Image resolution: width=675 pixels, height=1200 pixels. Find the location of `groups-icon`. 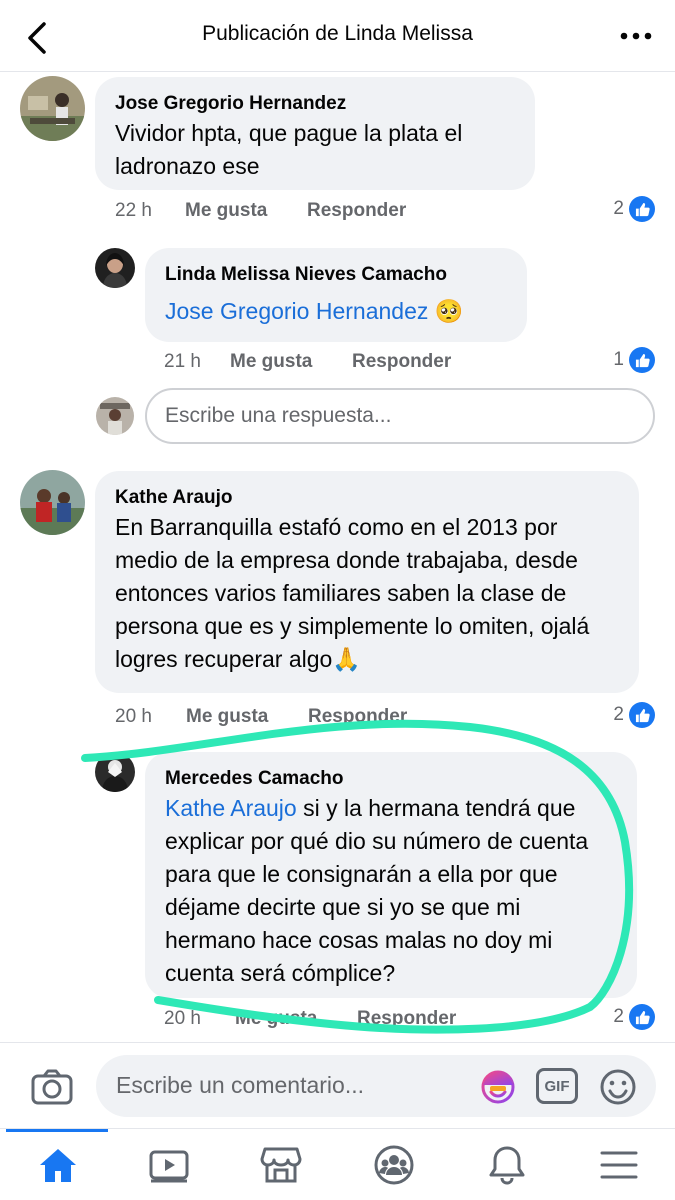

groups-icon is located at coordinates (394, 1165).